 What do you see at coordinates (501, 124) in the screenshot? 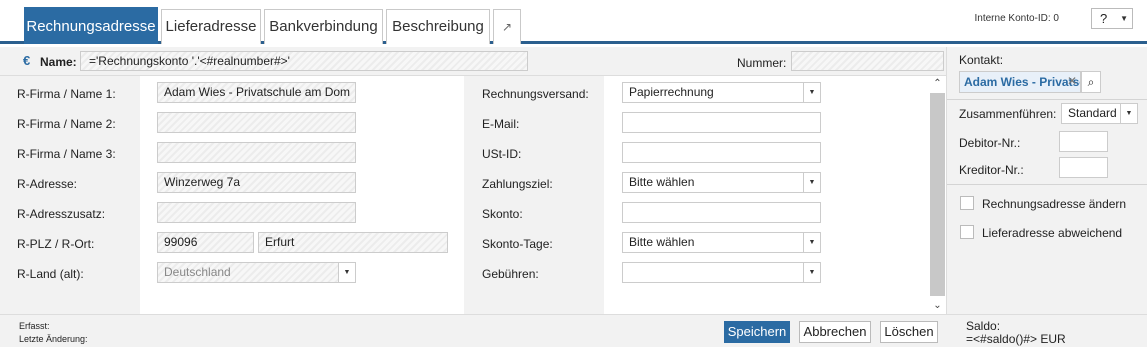
I see `email-label: E-Mail:` at bounding box center [501, 124].